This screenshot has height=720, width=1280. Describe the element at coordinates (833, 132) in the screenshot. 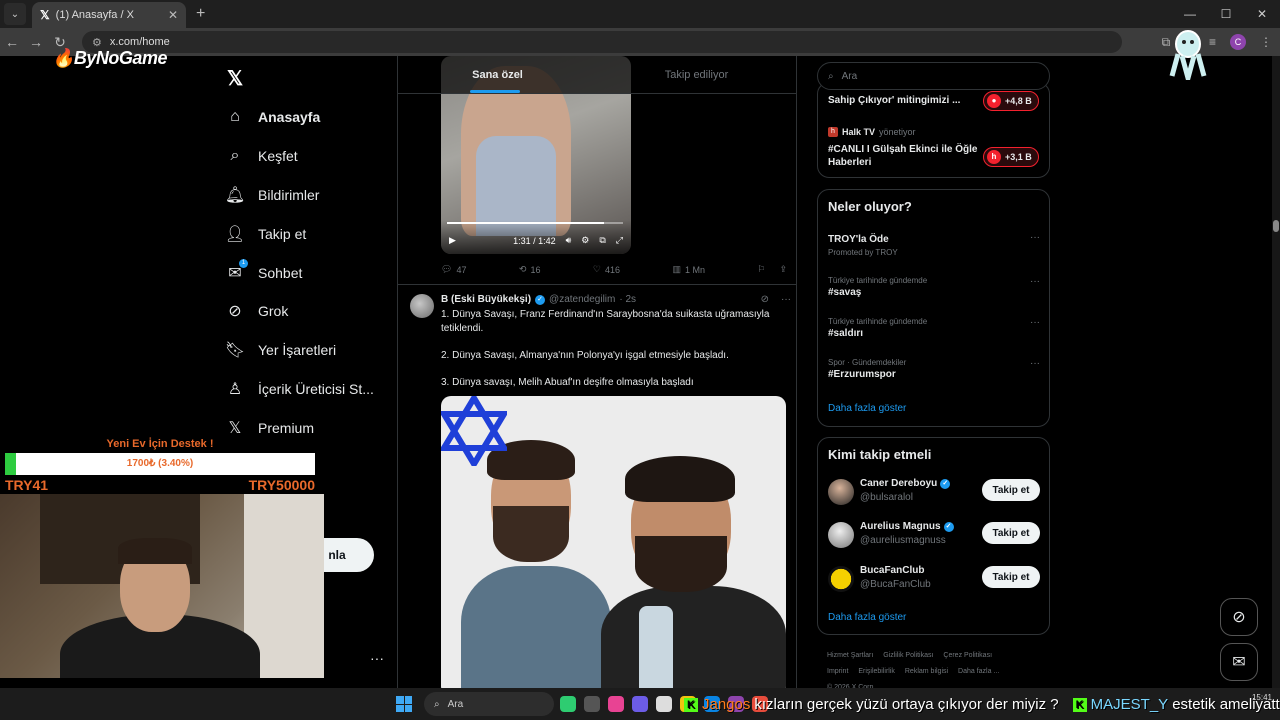

I see `halktv-logo-icon: h` at that location.